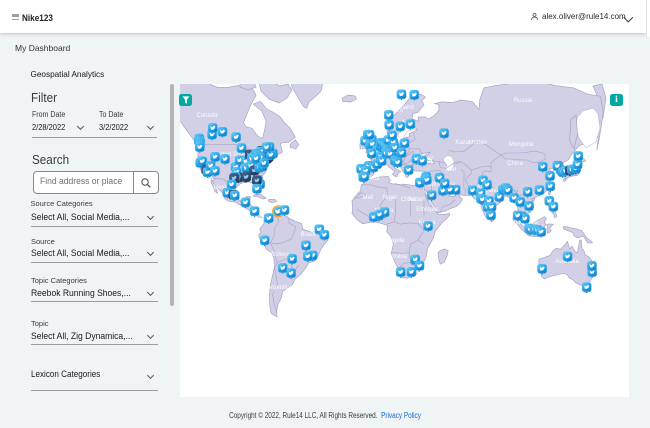  I want to click on svg-text: Mongolia, so click(521, 145).